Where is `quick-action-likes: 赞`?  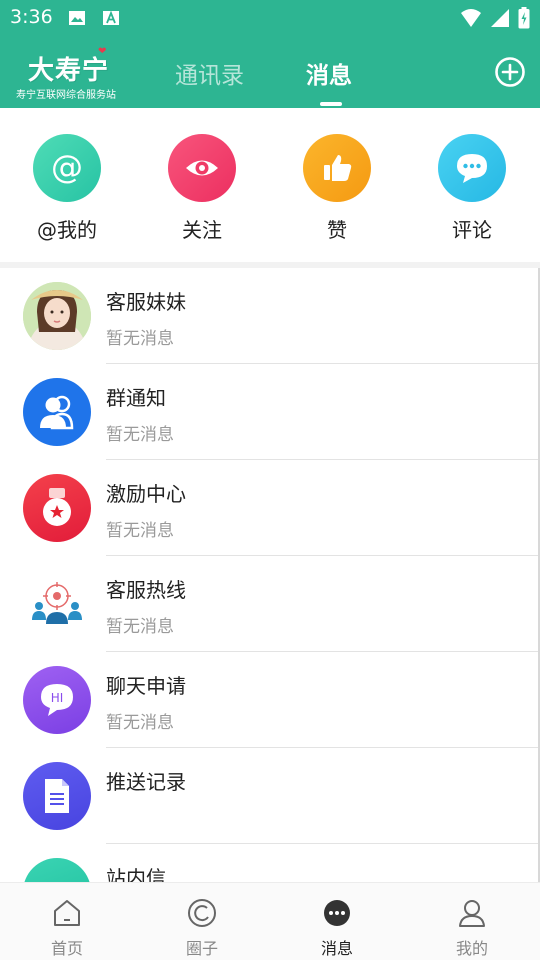
quick-action-likes: 赞 is located at coordinates (337, 188).